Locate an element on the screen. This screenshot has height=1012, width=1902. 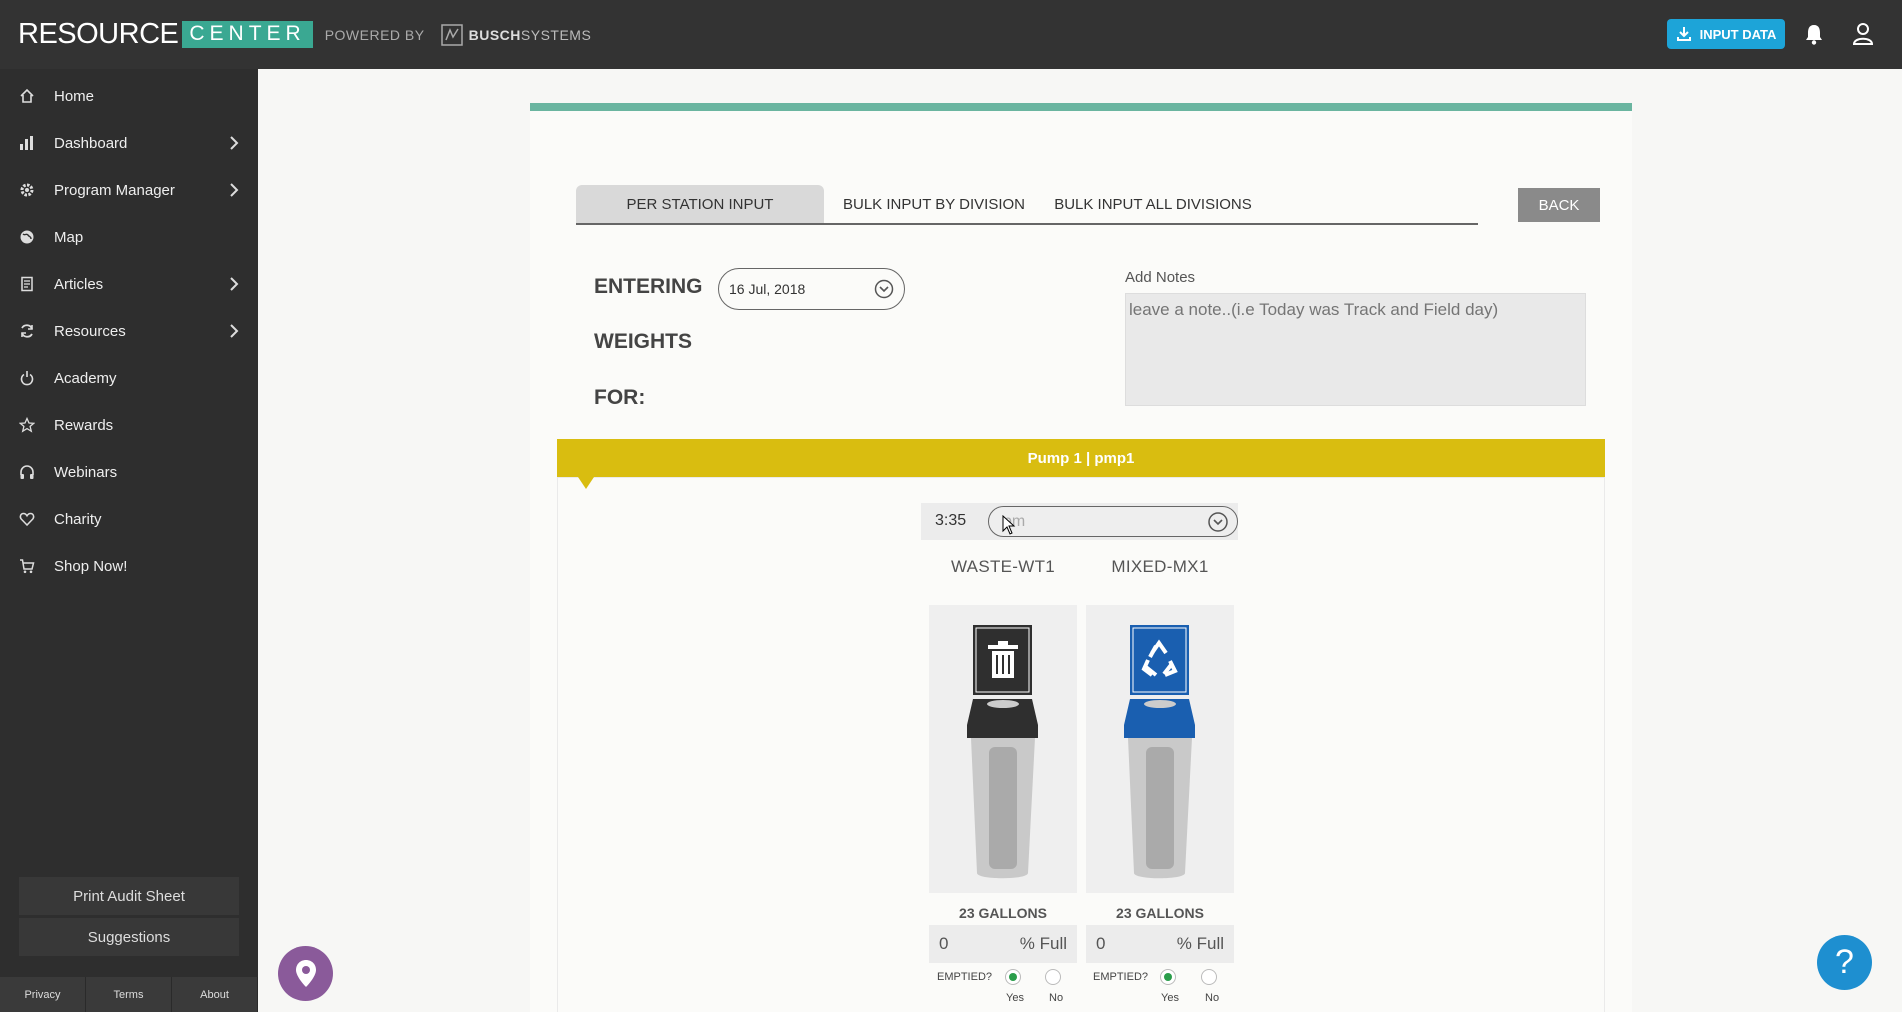
tab-bulk-input-by-division: BULK INPUT BY DIVISION is located at coordinates (934, 204).